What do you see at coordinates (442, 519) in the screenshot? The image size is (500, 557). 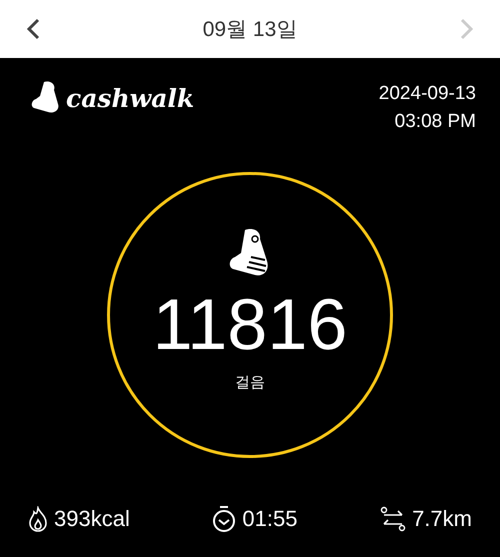 I see `stat-value: 7.7km` at bounding box center [442, 519].